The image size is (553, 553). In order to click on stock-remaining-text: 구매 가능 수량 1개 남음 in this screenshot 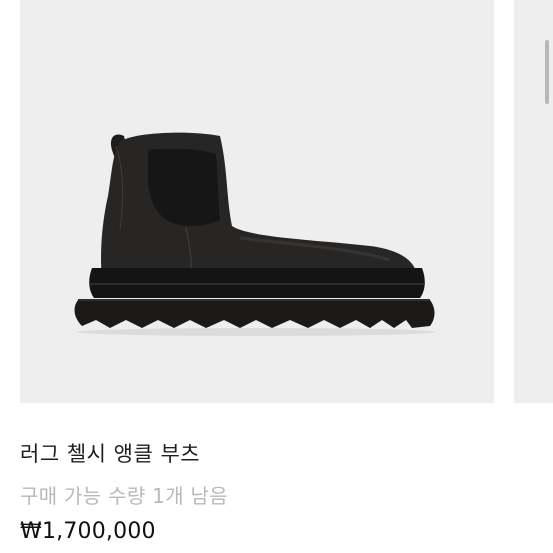, I will do `click(124, 496)`.